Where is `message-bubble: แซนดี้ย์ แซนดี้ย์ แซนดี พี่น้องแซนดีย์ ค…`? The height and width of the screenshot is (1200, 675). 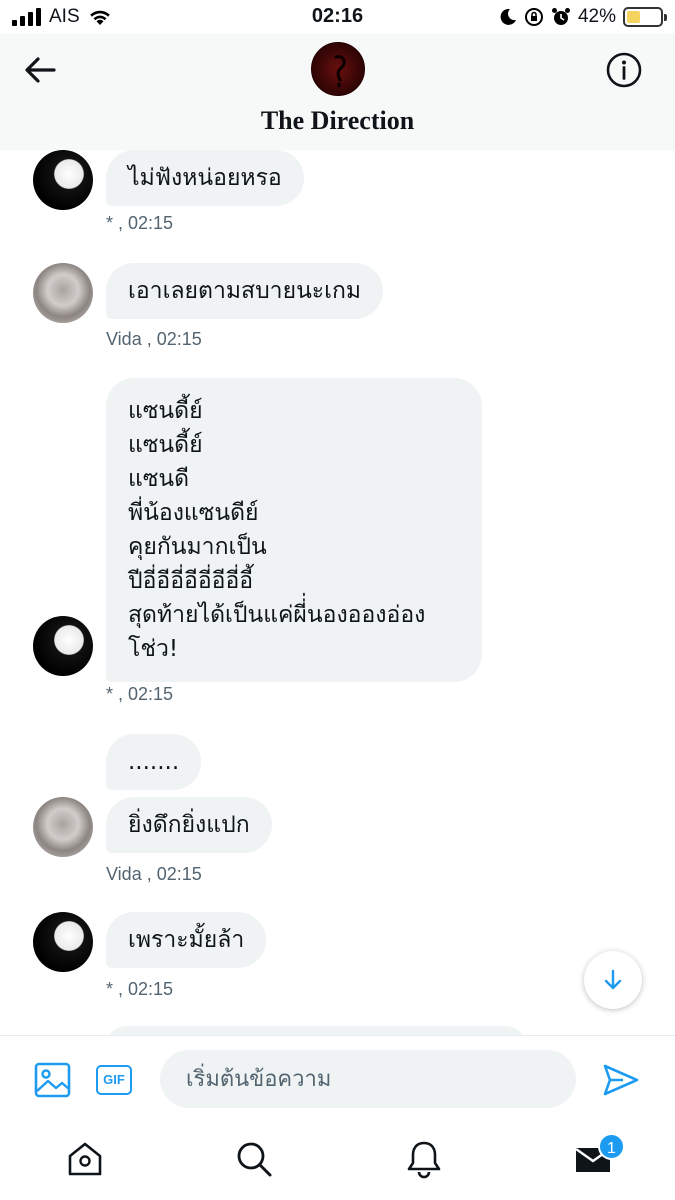
message-bubble: แซนดี้ย์ แซนดี้ย์ แซนดี พี่น้องแซนดีย์ ค… is located at coordinates (294, 530).